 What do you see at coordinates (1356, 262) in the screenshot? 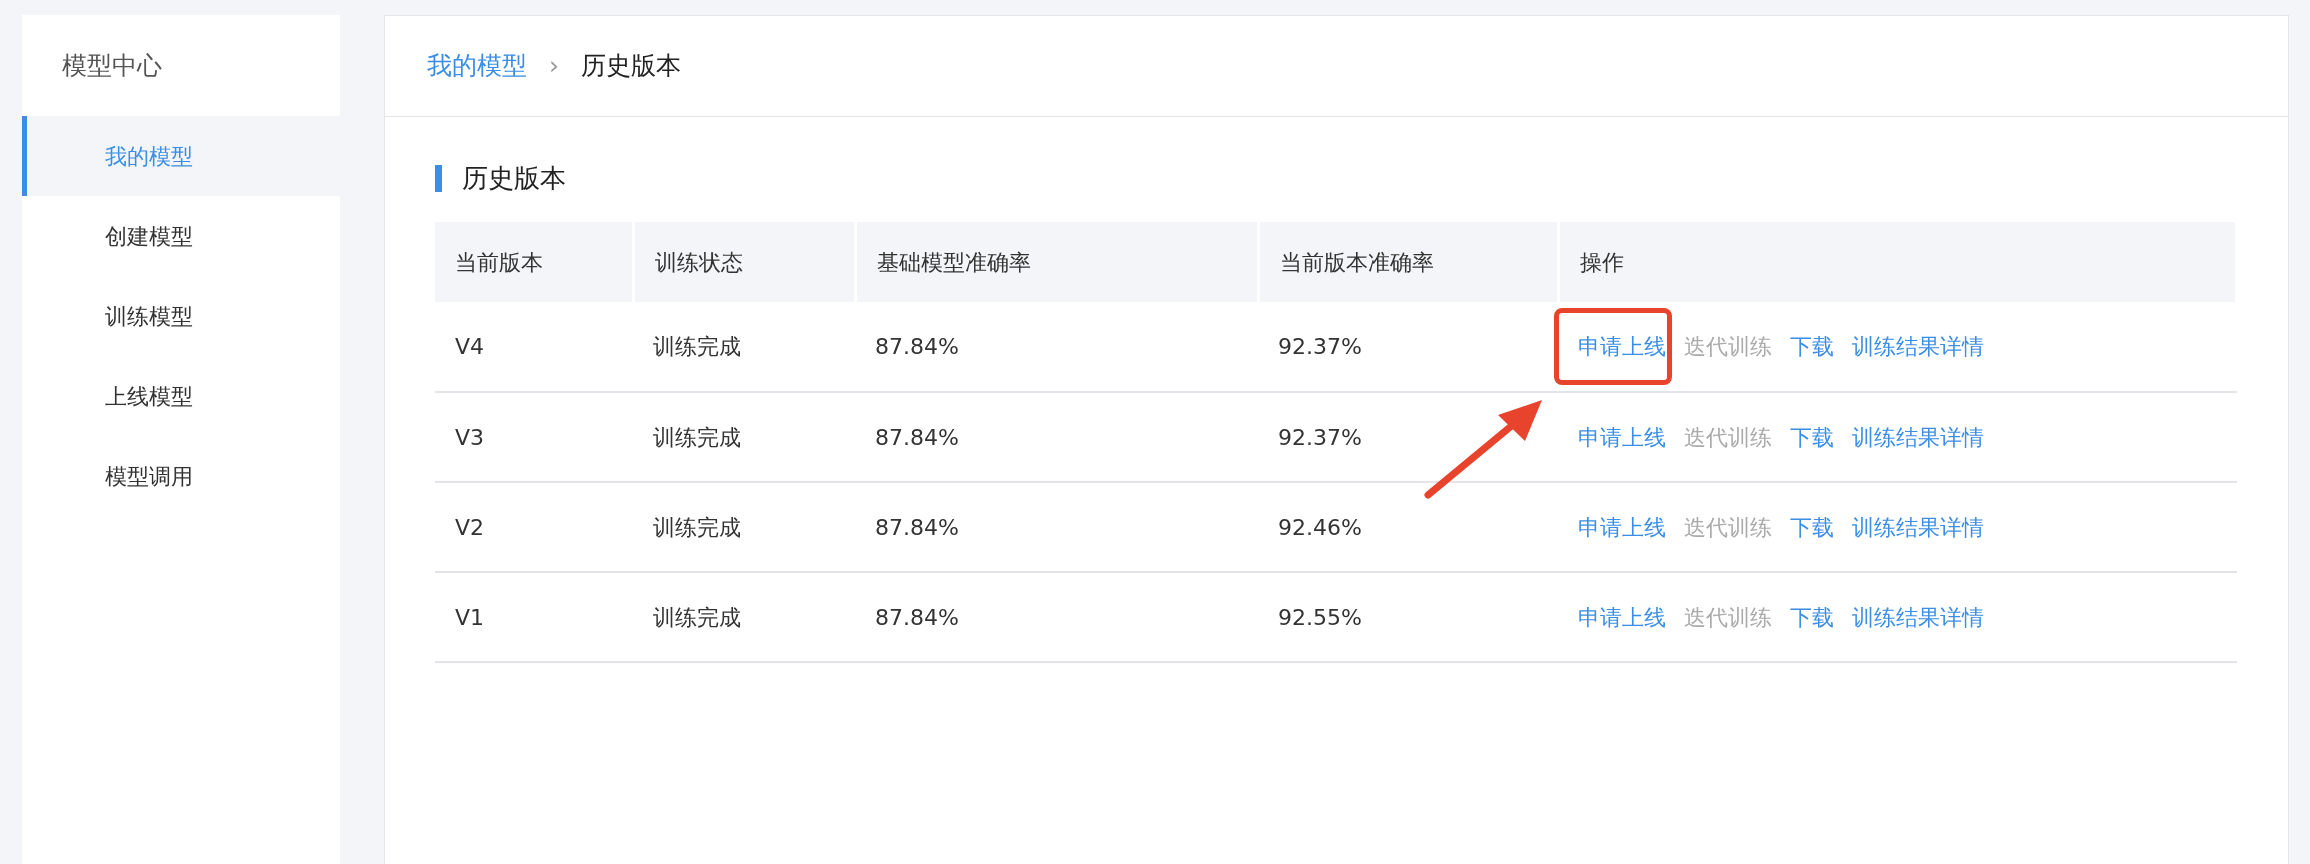
I see `column-header-text: 当前版本准确率` at bounding box center [1356, 262].